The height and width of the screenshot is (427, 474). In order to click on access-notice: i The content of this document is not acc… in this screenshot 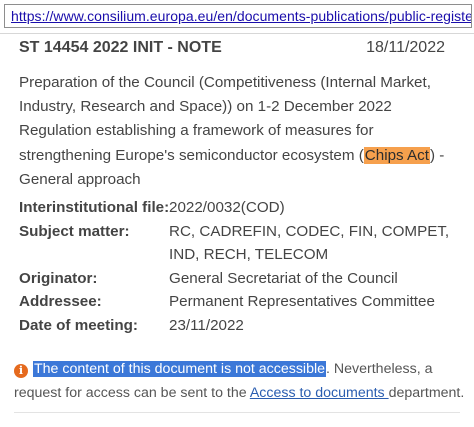, I will do `click(239, 381)`.